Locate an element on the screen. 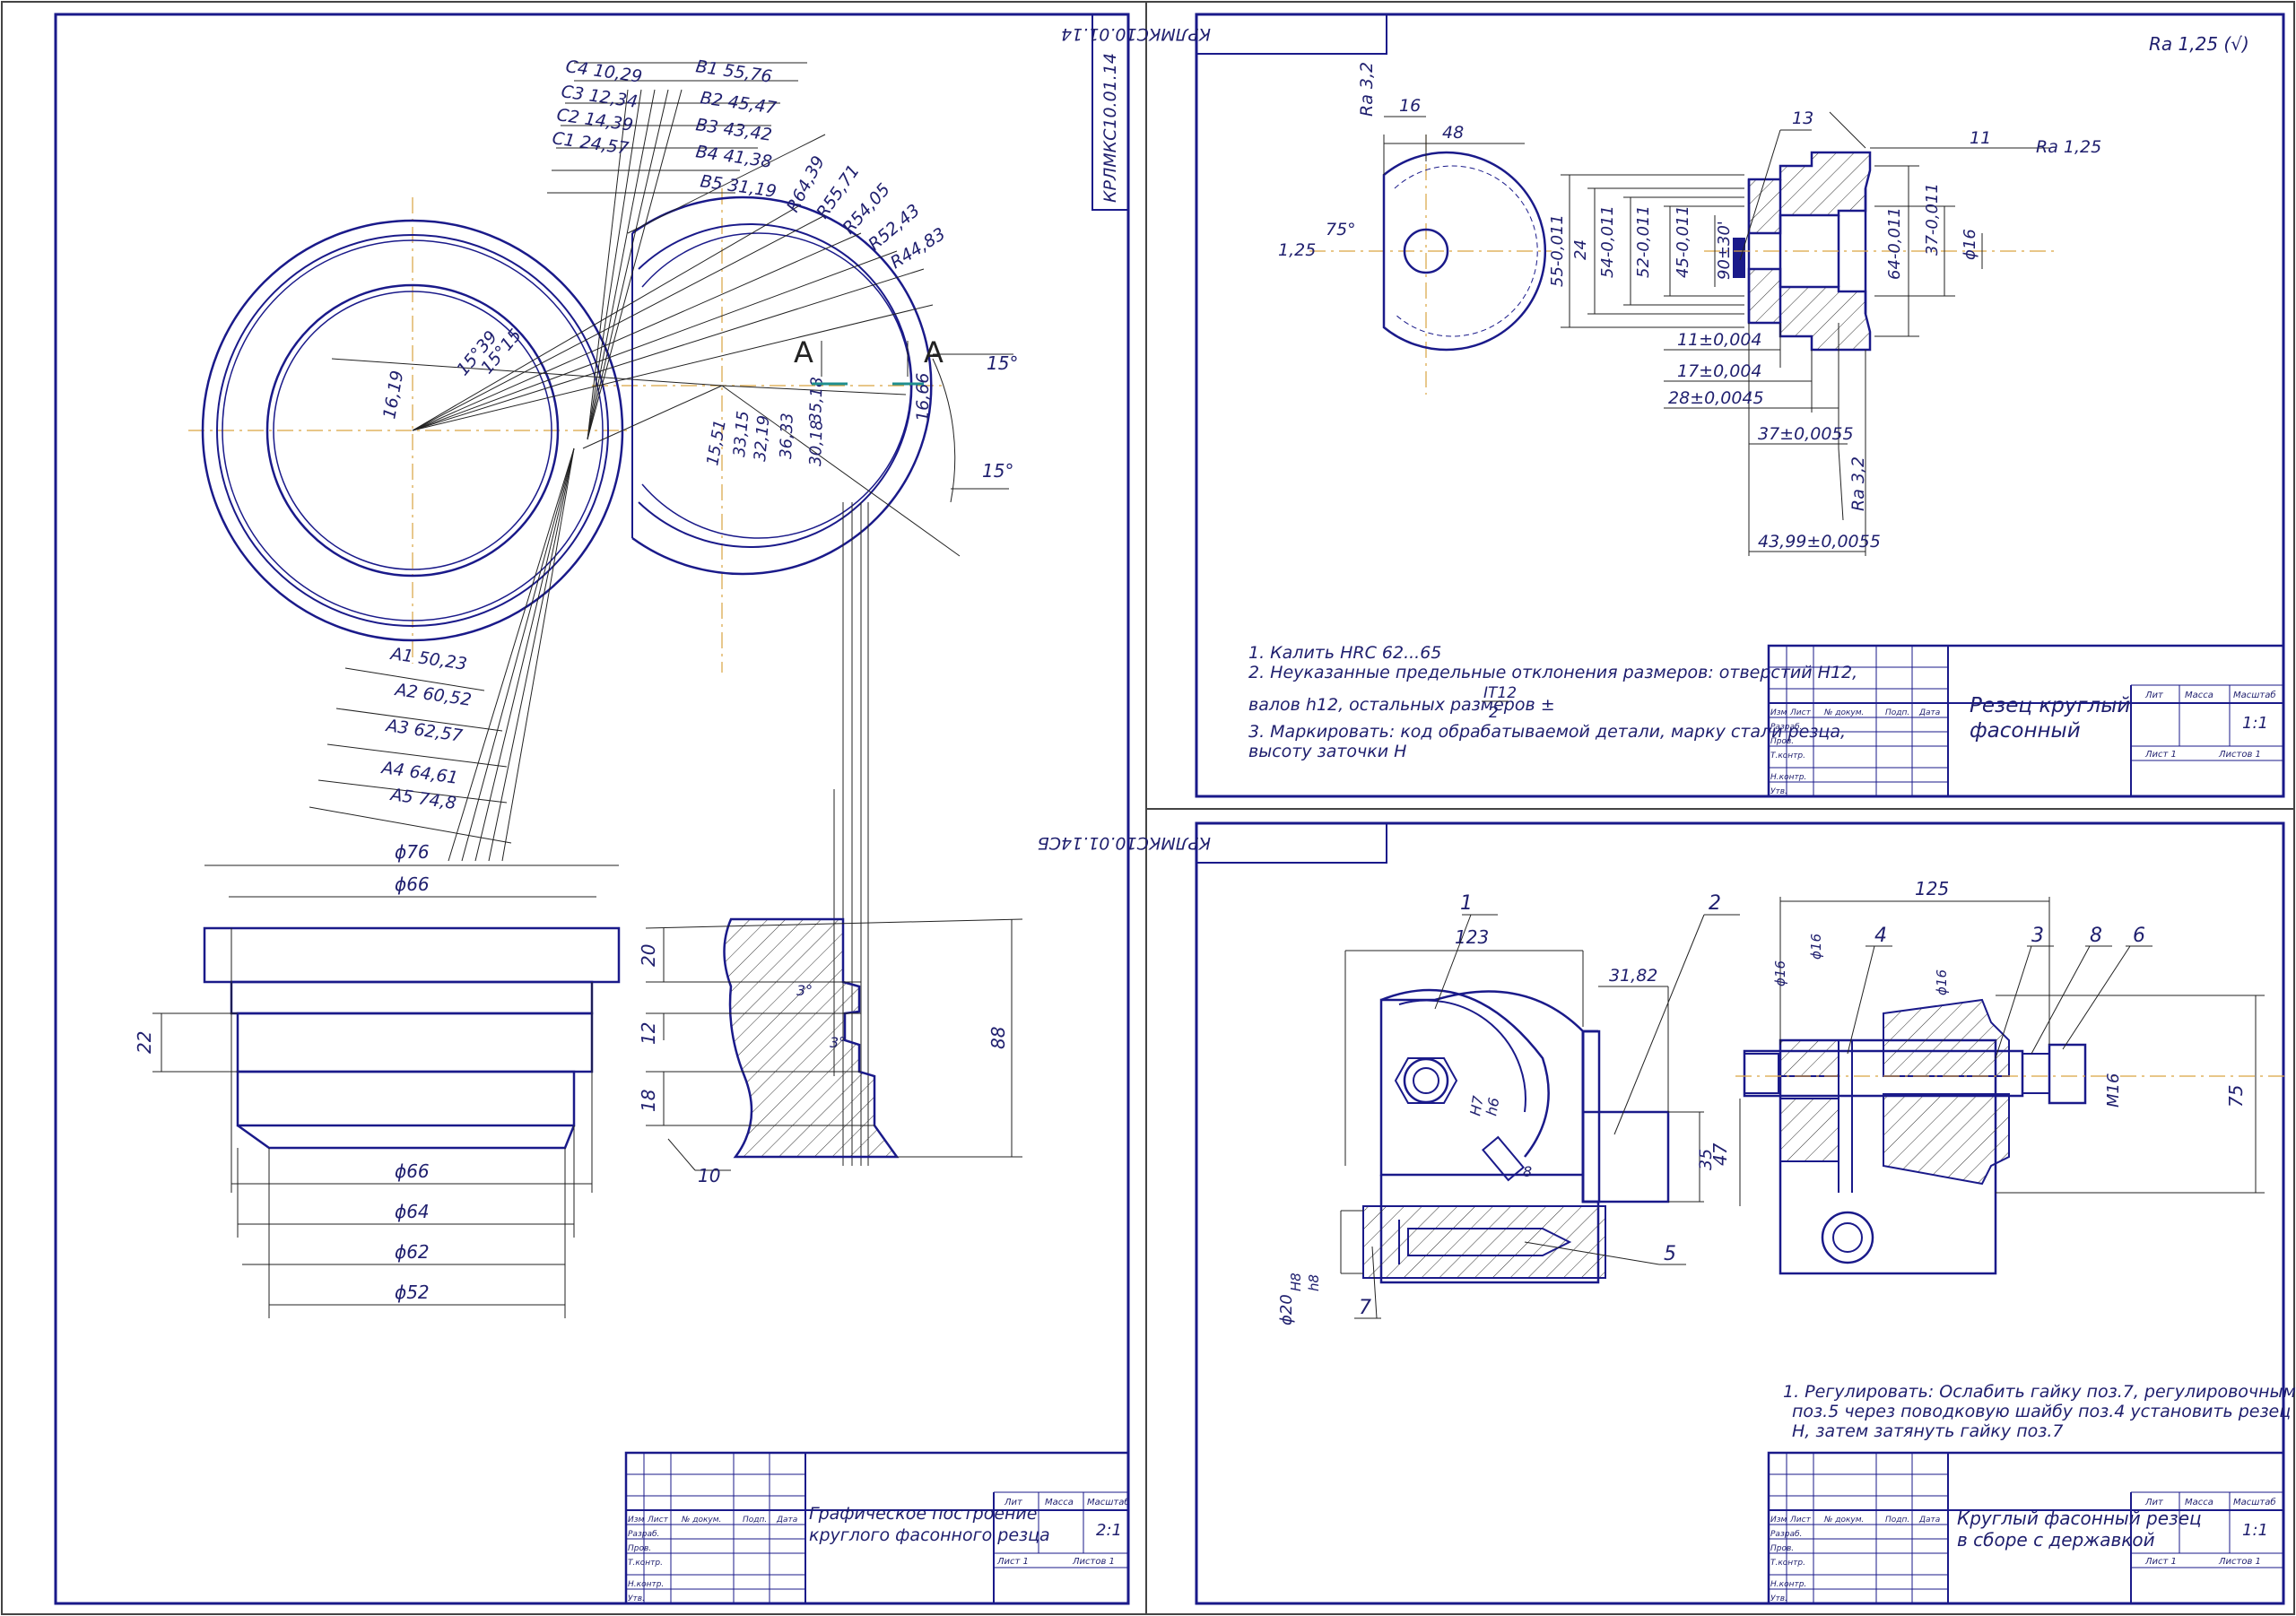 The image size is (2296, 1616). diam-66-top: ϕ66 is located at coordinates (412, 884).